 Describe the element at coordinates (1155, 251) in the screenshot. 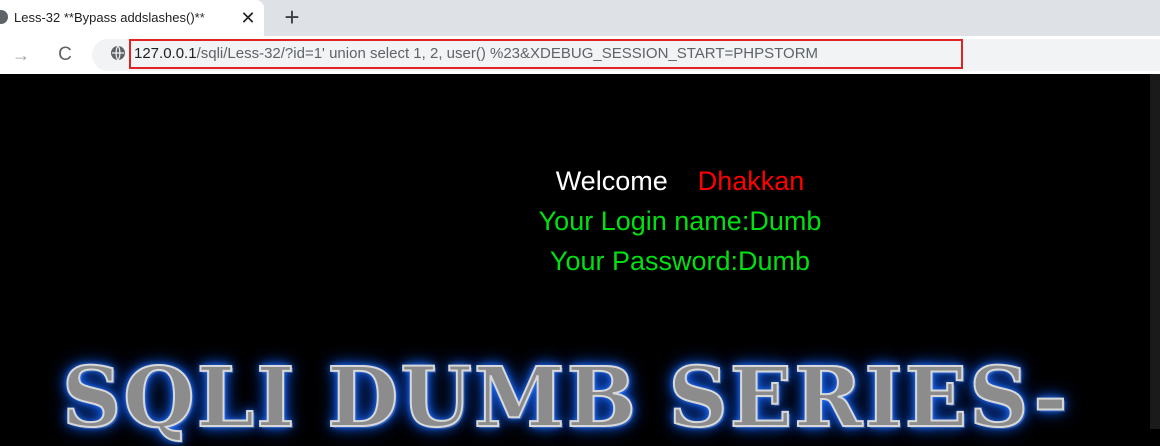

I see `scrollbar` at that location.